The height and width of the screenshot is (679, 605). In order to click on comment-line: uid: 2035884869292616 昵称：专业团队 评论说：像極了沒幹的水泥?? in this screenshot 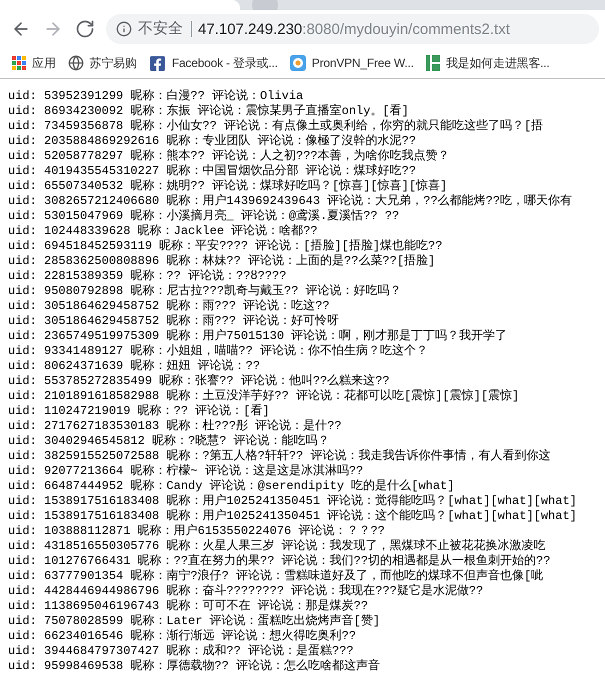, I will do `click(213, 141)`.